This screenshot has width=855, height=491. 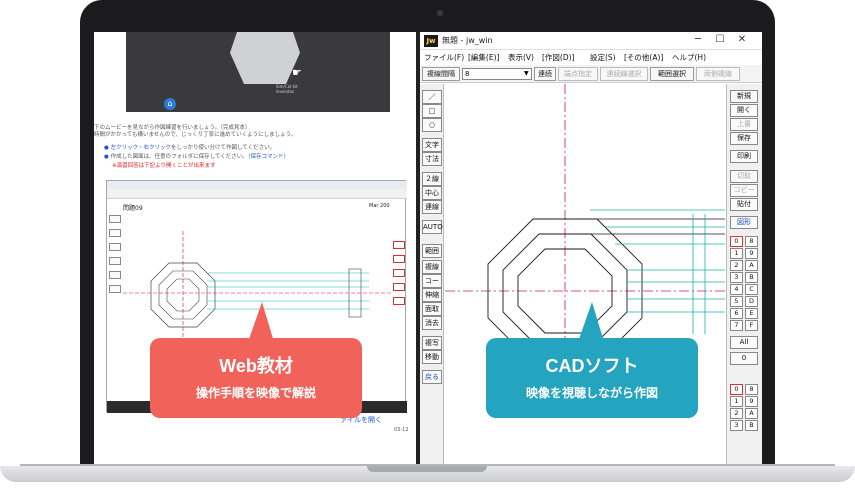 What do you see at coordinates (558, 57) in the screenshot?
I see `menu-draw: [作図(D)]` at bounding box center [558, 57].